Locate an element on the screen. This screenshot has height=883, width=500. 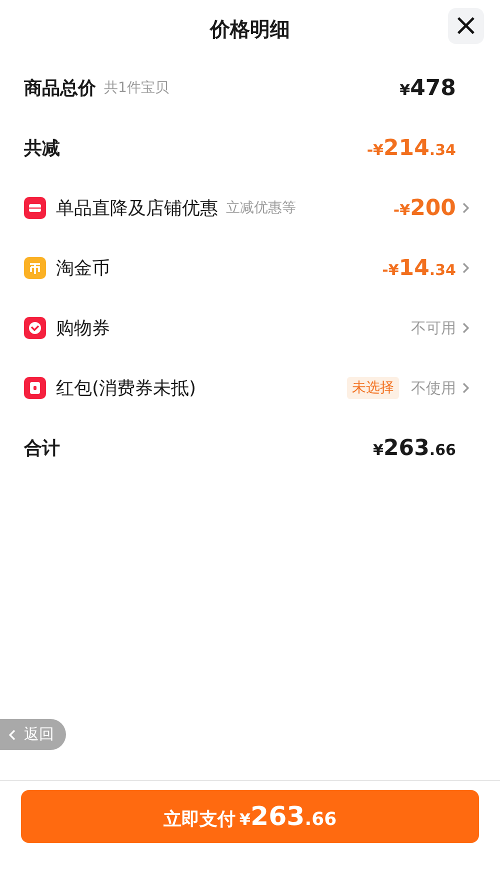
status-text: 不使用 is located at coordinates (433, 388).